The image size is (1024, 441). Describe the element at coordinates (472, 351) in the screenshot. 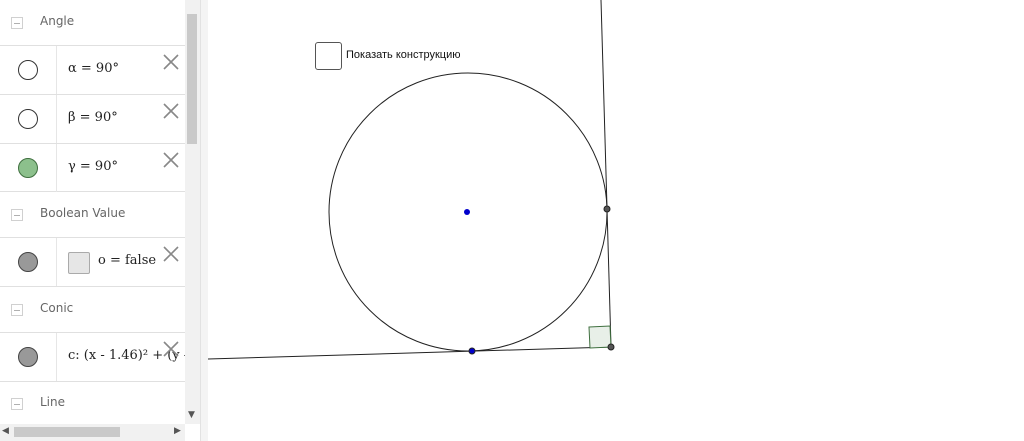

I see `tangent-point-bottom` at that location.